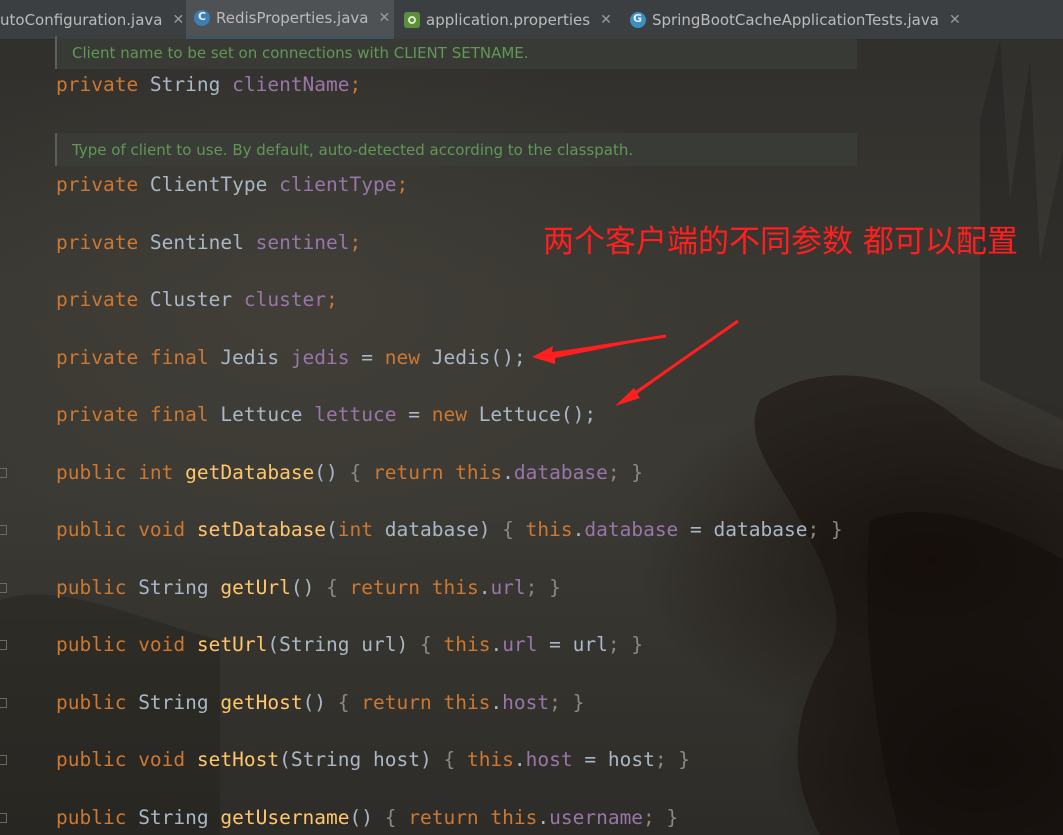 Image resolution: width=1063 pixels, height=835 pixels. I want to click on arrow-shaft-lettuce, so click(681, 360).